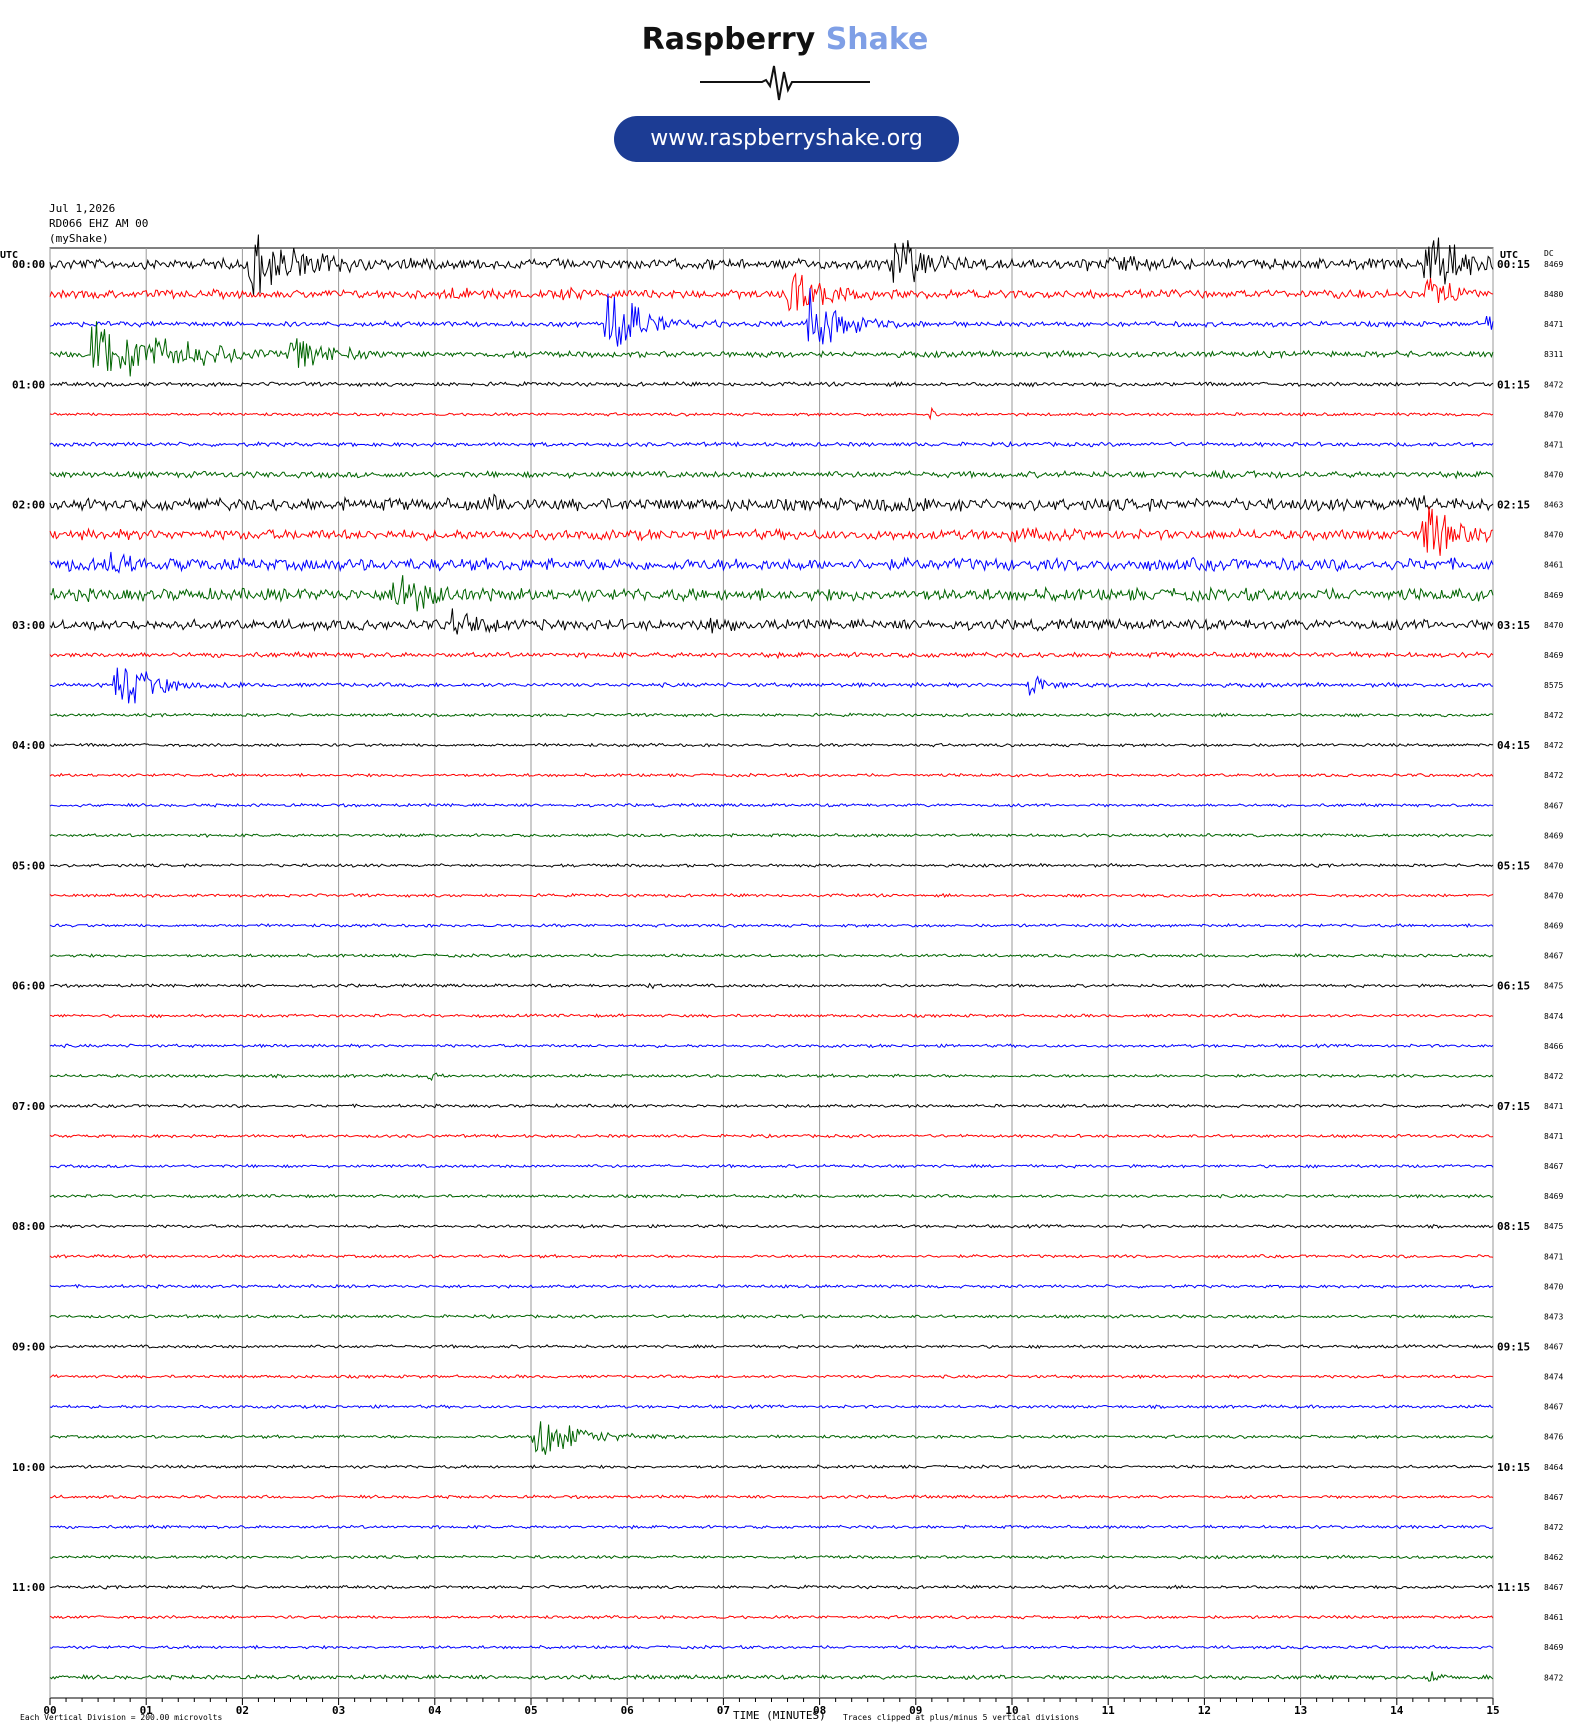 The height and width of the screenshot is (1732, 1570). Describe the element at coordinates (28, 1226) in the screenshot. I see `row-time-label-left: 08:00` at that location.